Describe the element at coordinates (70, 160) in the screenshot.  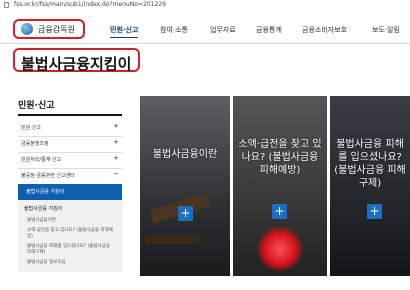
I see `sidebar-item-statistics: 민원처리/통계·신고 +` at that location.